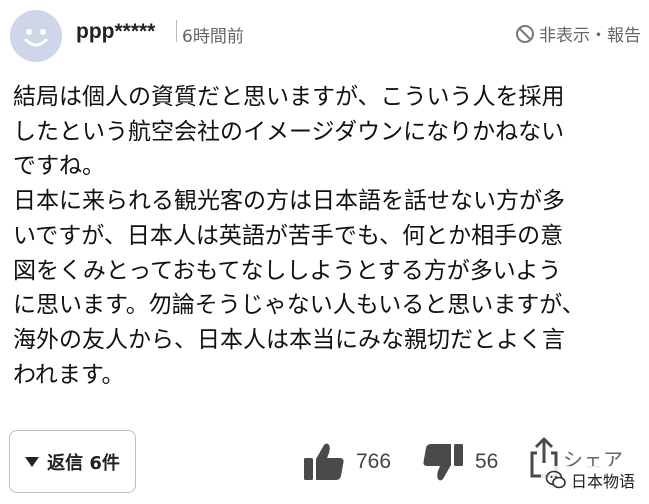  I want to click on timestamp: 6時間前, so click(213, 37).